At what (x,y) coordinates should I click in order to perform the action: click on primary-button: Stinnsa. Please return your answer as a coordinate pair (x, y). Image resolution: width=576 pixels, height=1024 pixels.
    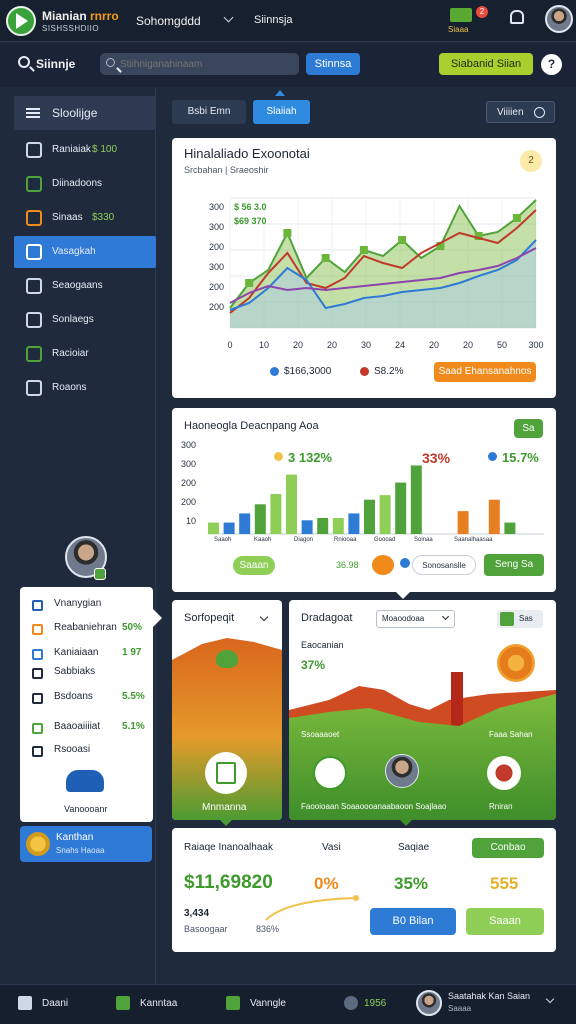
    Looking at the image, I should click on (333, 64).